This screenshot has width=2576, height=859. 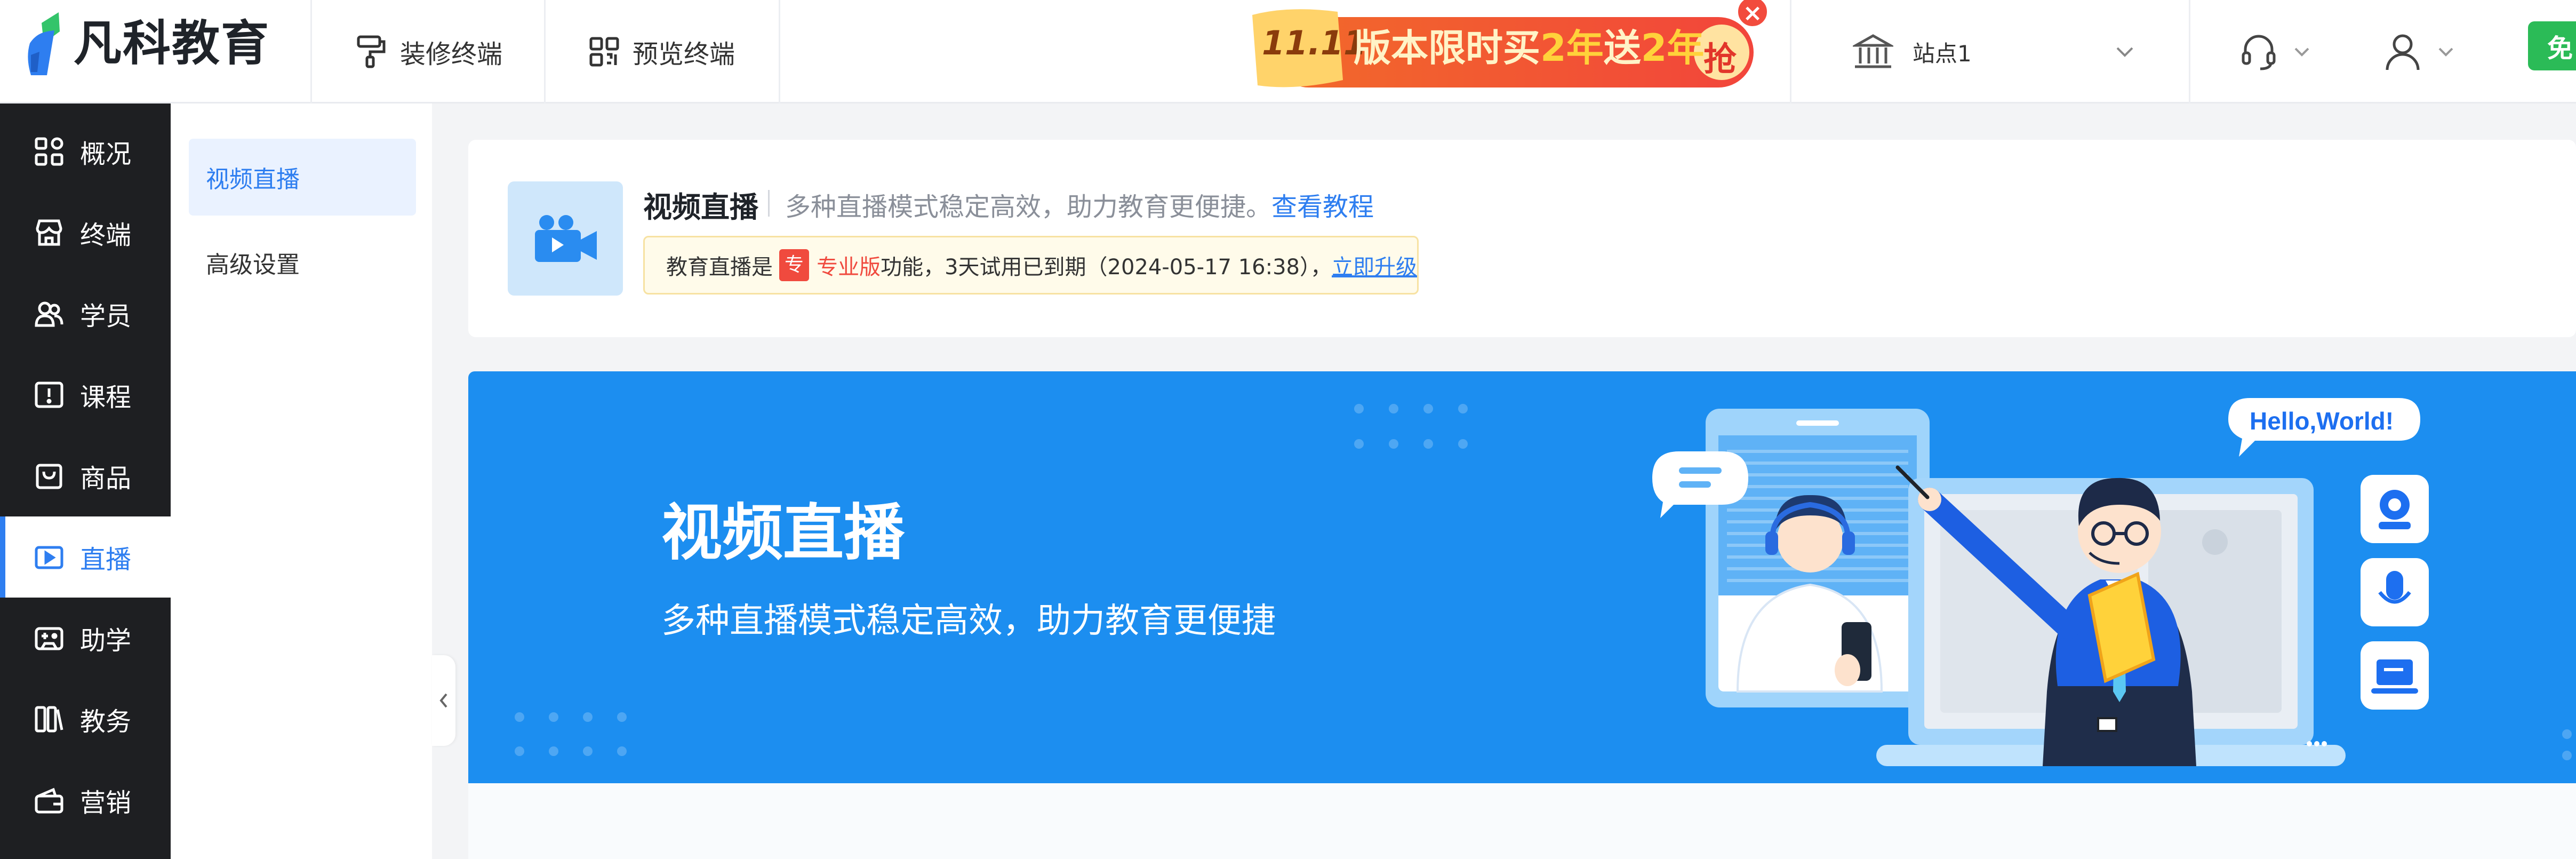 What do you see at coordinates (783, 532) in the screenshot?
I see `banner-title: 视频直播` at bounding box center [783, 532].